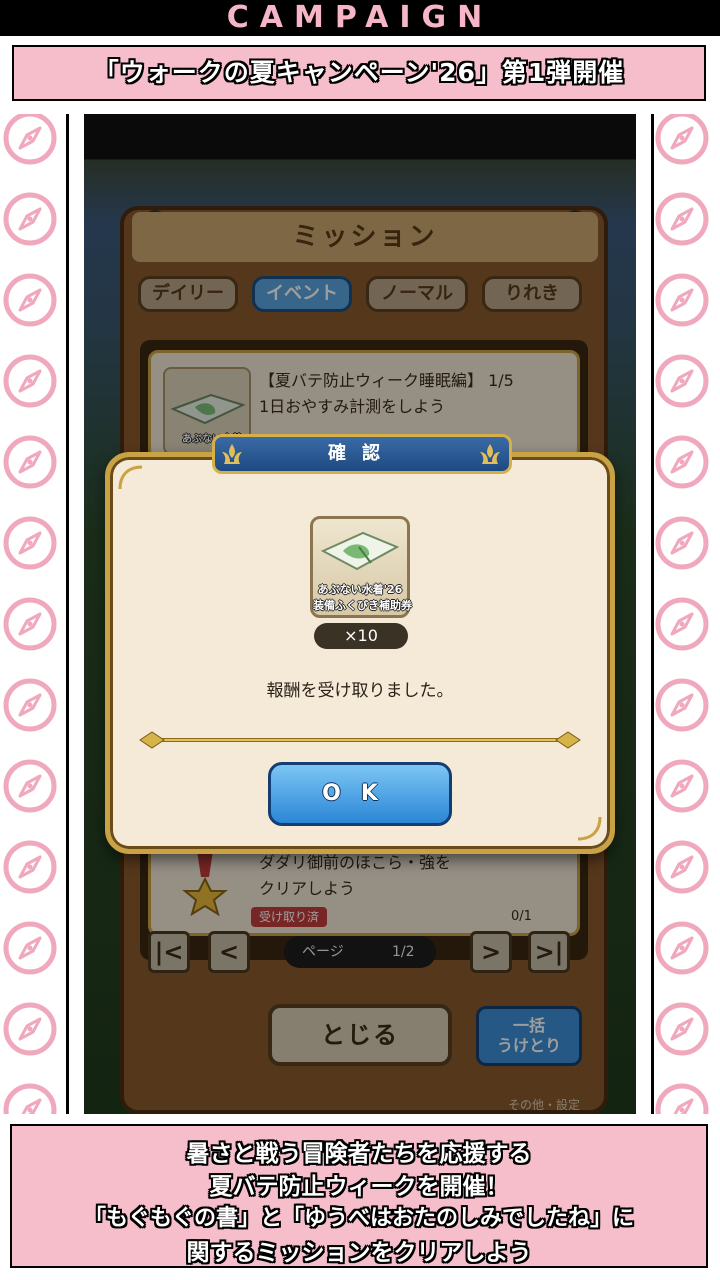 This screenshot has width=720, height=1280. I want to click on banner-title: 「ウォークの夏キャンペーン'26」第1弾開催, so click(359, 73).